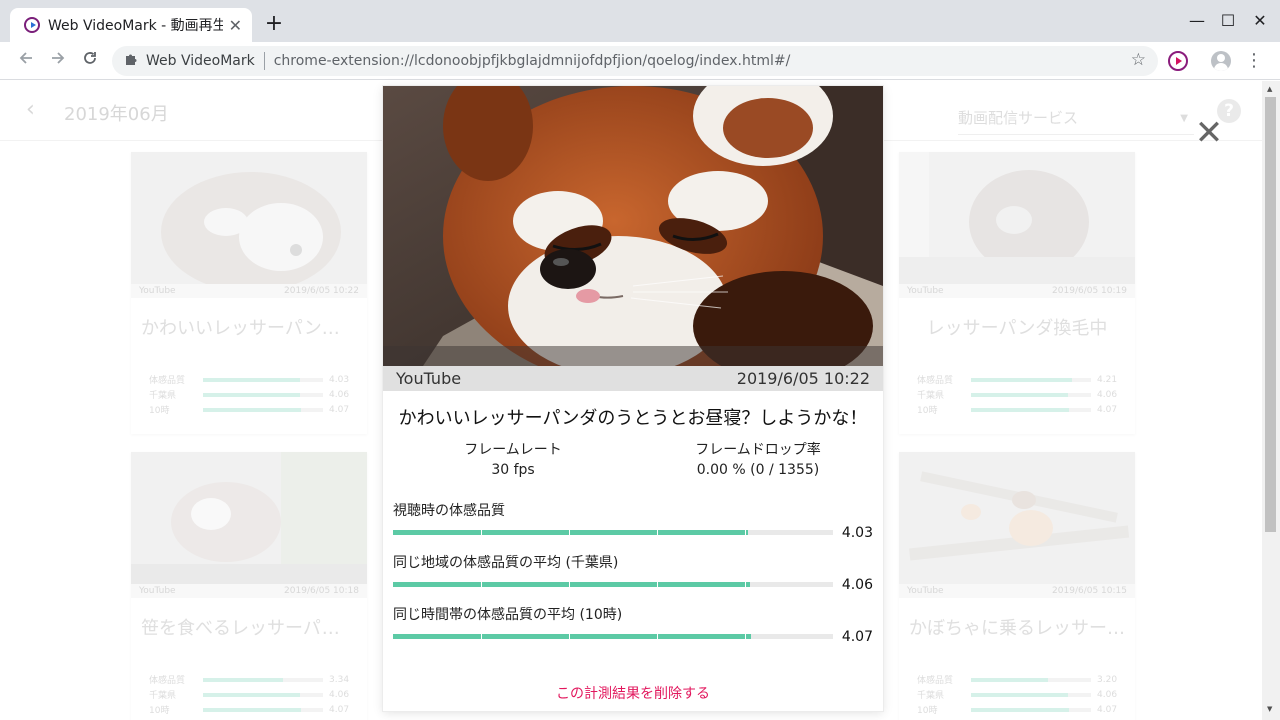  Describe the element at coordinates (640, 21) in the screenshot. I see `browser-titlebar: Web VideoMark - 動画再生 ✕ + — ☐ ✕` at that location.